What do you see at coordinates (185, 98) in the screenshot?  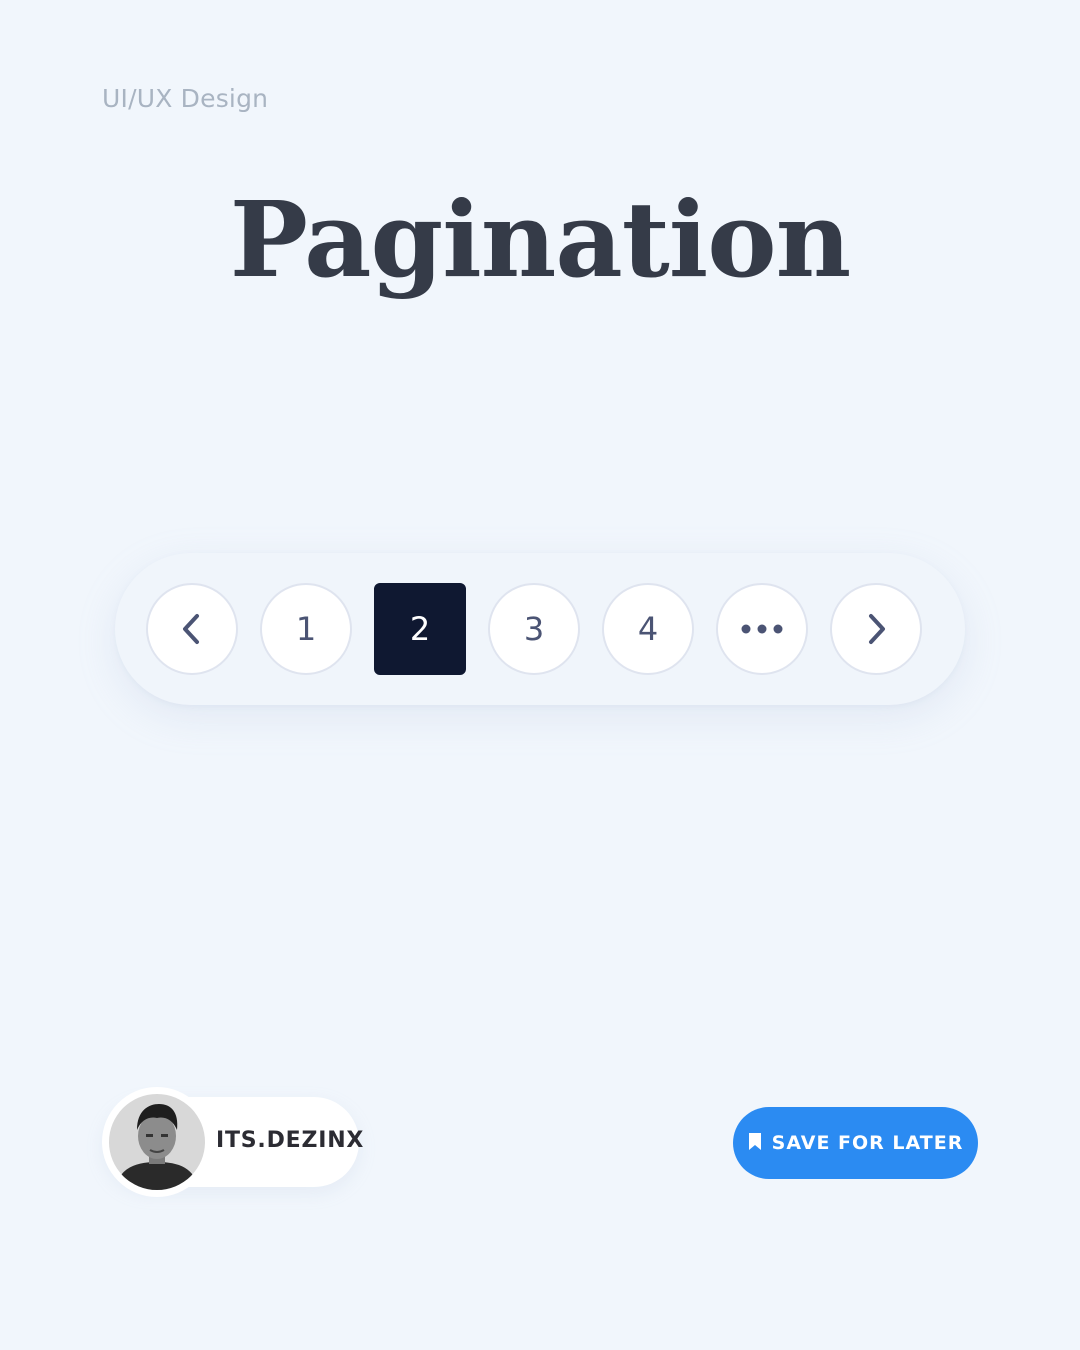 I see `category-label: UI/UX Design` at bounding box center [185, 98].